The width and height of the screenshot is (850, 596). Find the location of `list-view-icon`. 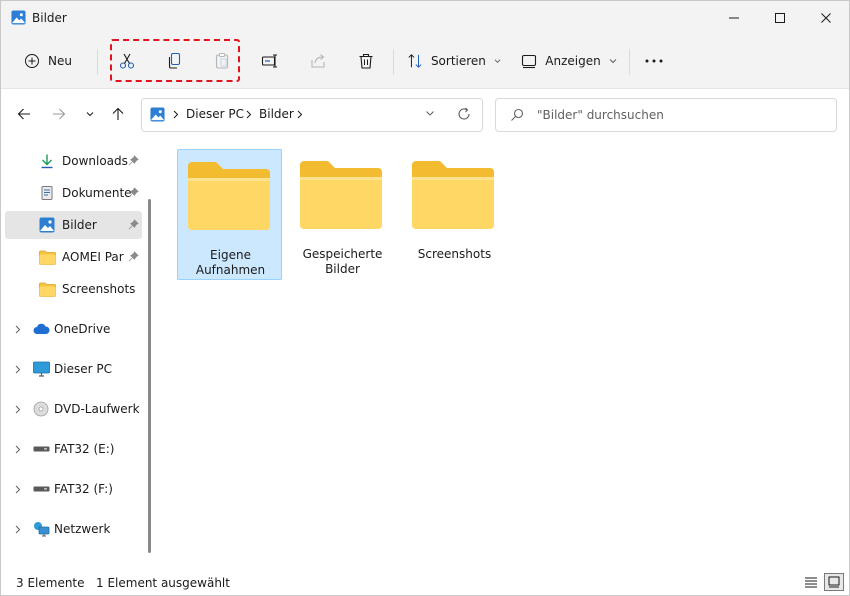

list-view-icon is located at coordinates (811, 582).